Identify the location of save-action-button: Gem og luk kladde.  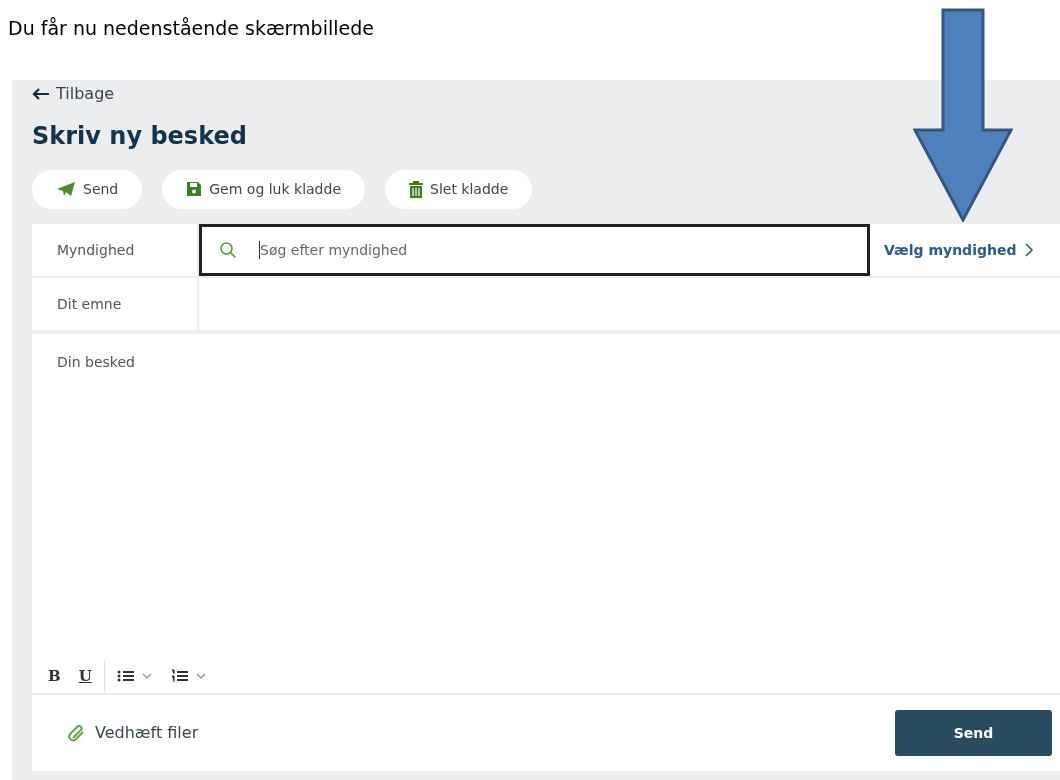
(263, 189).